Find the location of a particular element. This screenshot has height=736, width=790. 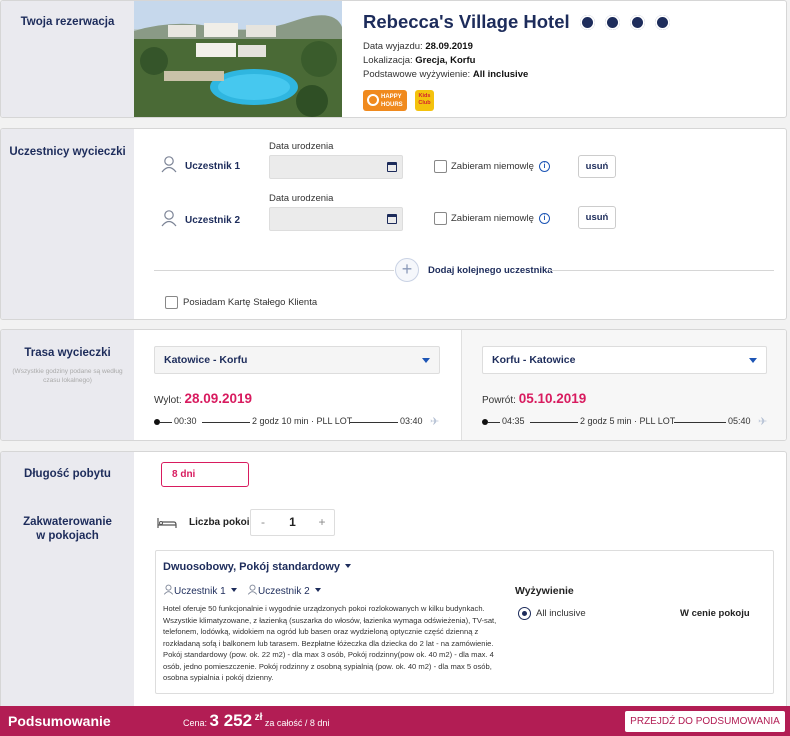

route-title: Trasa wycieczki is located at coordinates (67, 353).